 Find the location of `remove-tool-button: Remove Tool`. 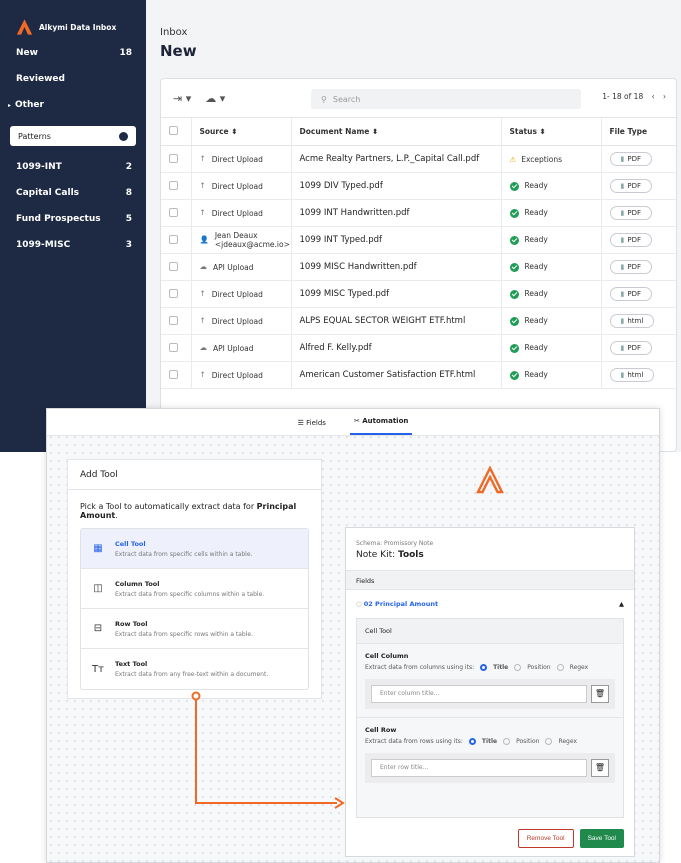

remove-tool-button: Remove Tool is located at coordinates (545, 838).